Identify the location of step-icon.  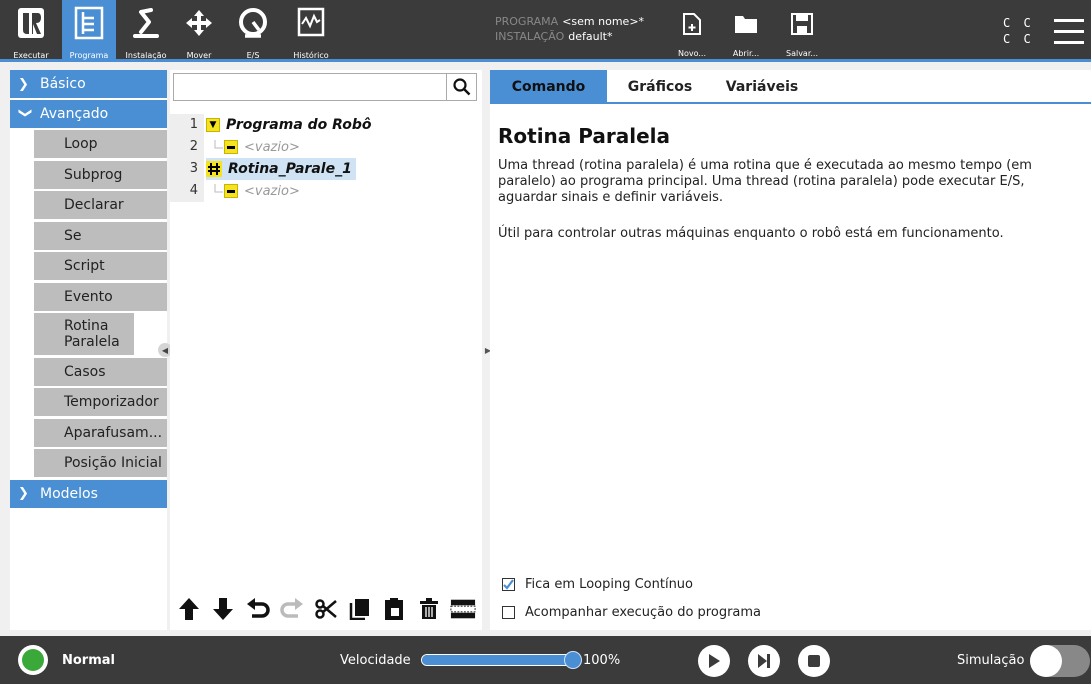
(764, 661).